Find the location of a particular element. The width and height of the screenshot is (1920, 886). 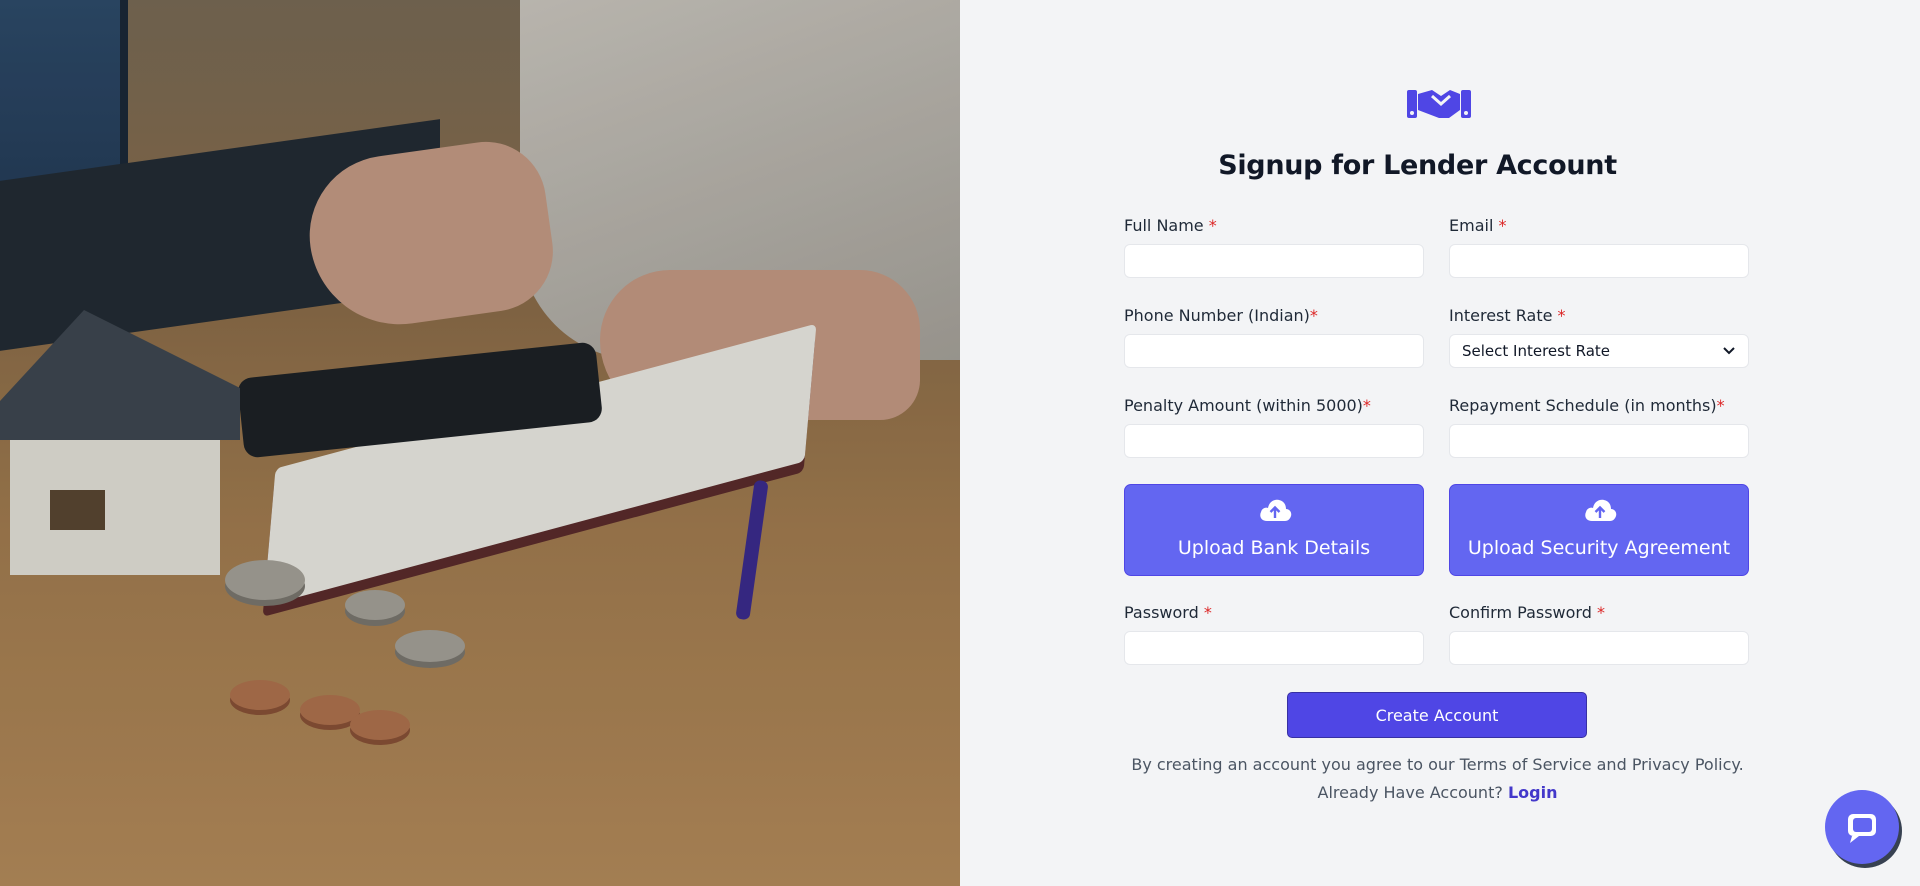

label-text: Phone Number (Indian) is located at coordinates (1217, 315).